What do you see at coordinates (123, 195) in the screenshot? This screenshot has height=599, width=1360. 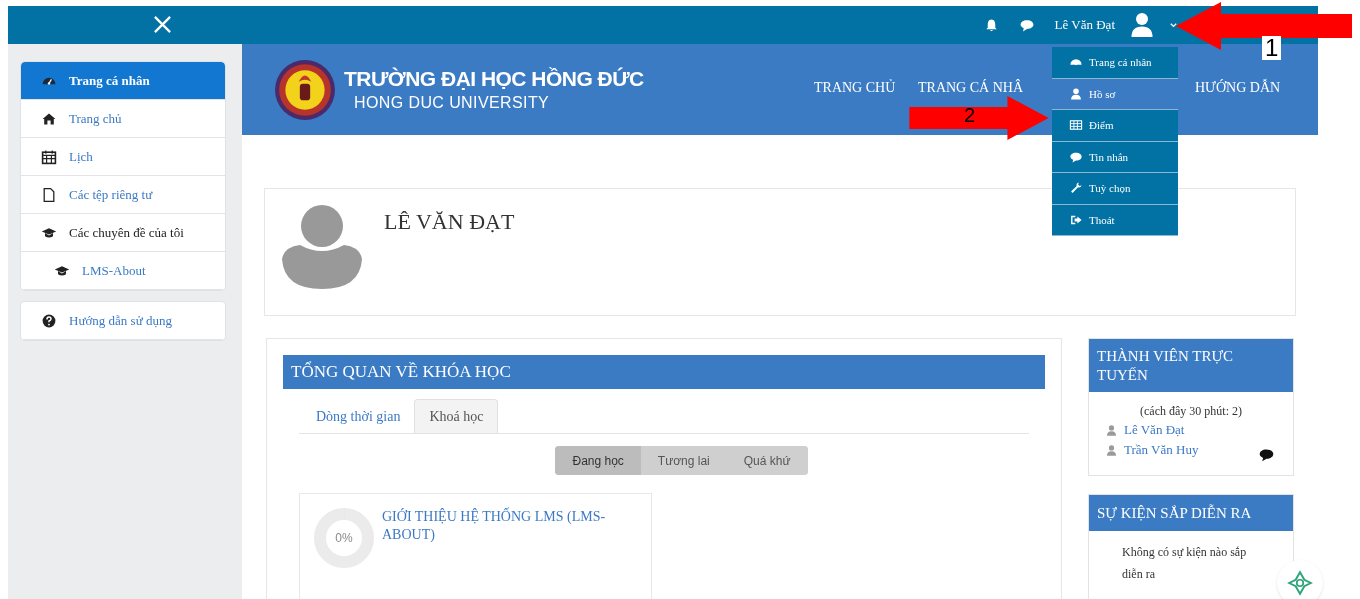 I see `sidebar-item: Các tệp riêng tư` at bounding box center [123, 195].